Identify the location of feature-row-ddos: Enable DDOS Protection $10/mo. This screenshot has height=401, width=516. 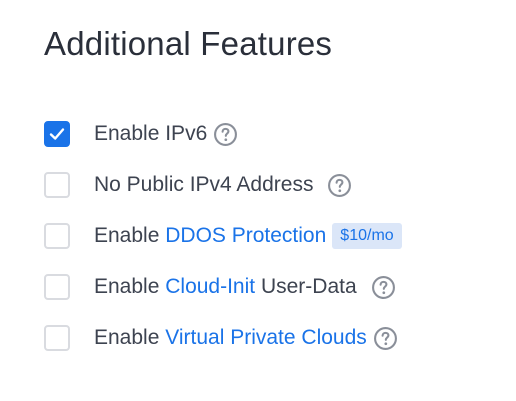
(223, 236).